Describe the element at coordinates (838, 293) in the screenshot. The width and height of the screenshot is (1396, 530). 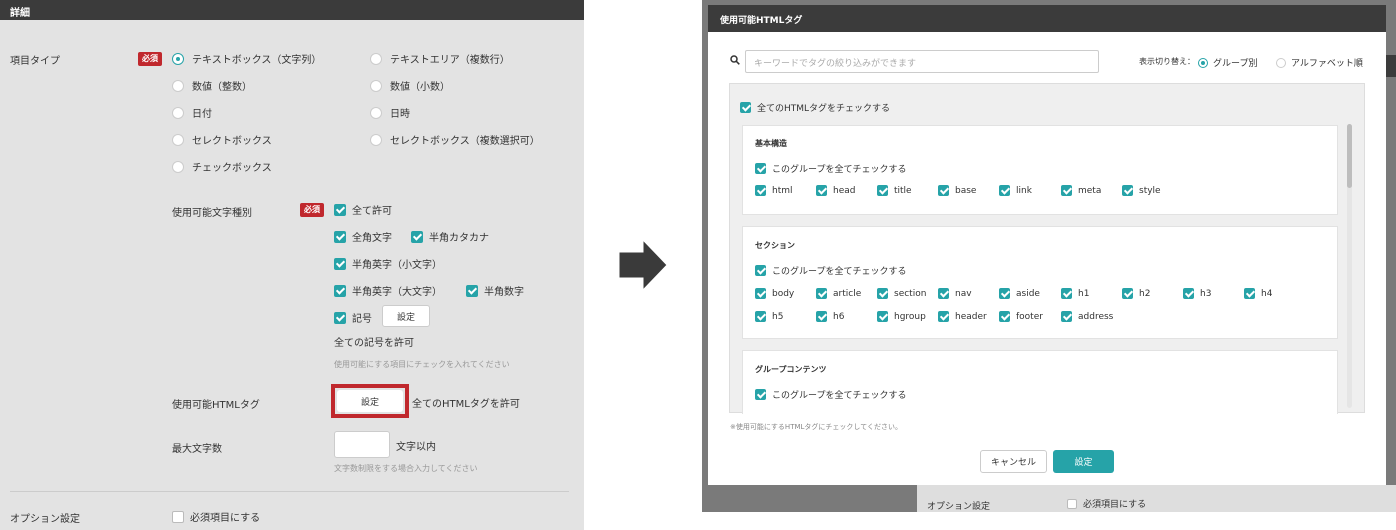
I see `tag-check: article` at that location.